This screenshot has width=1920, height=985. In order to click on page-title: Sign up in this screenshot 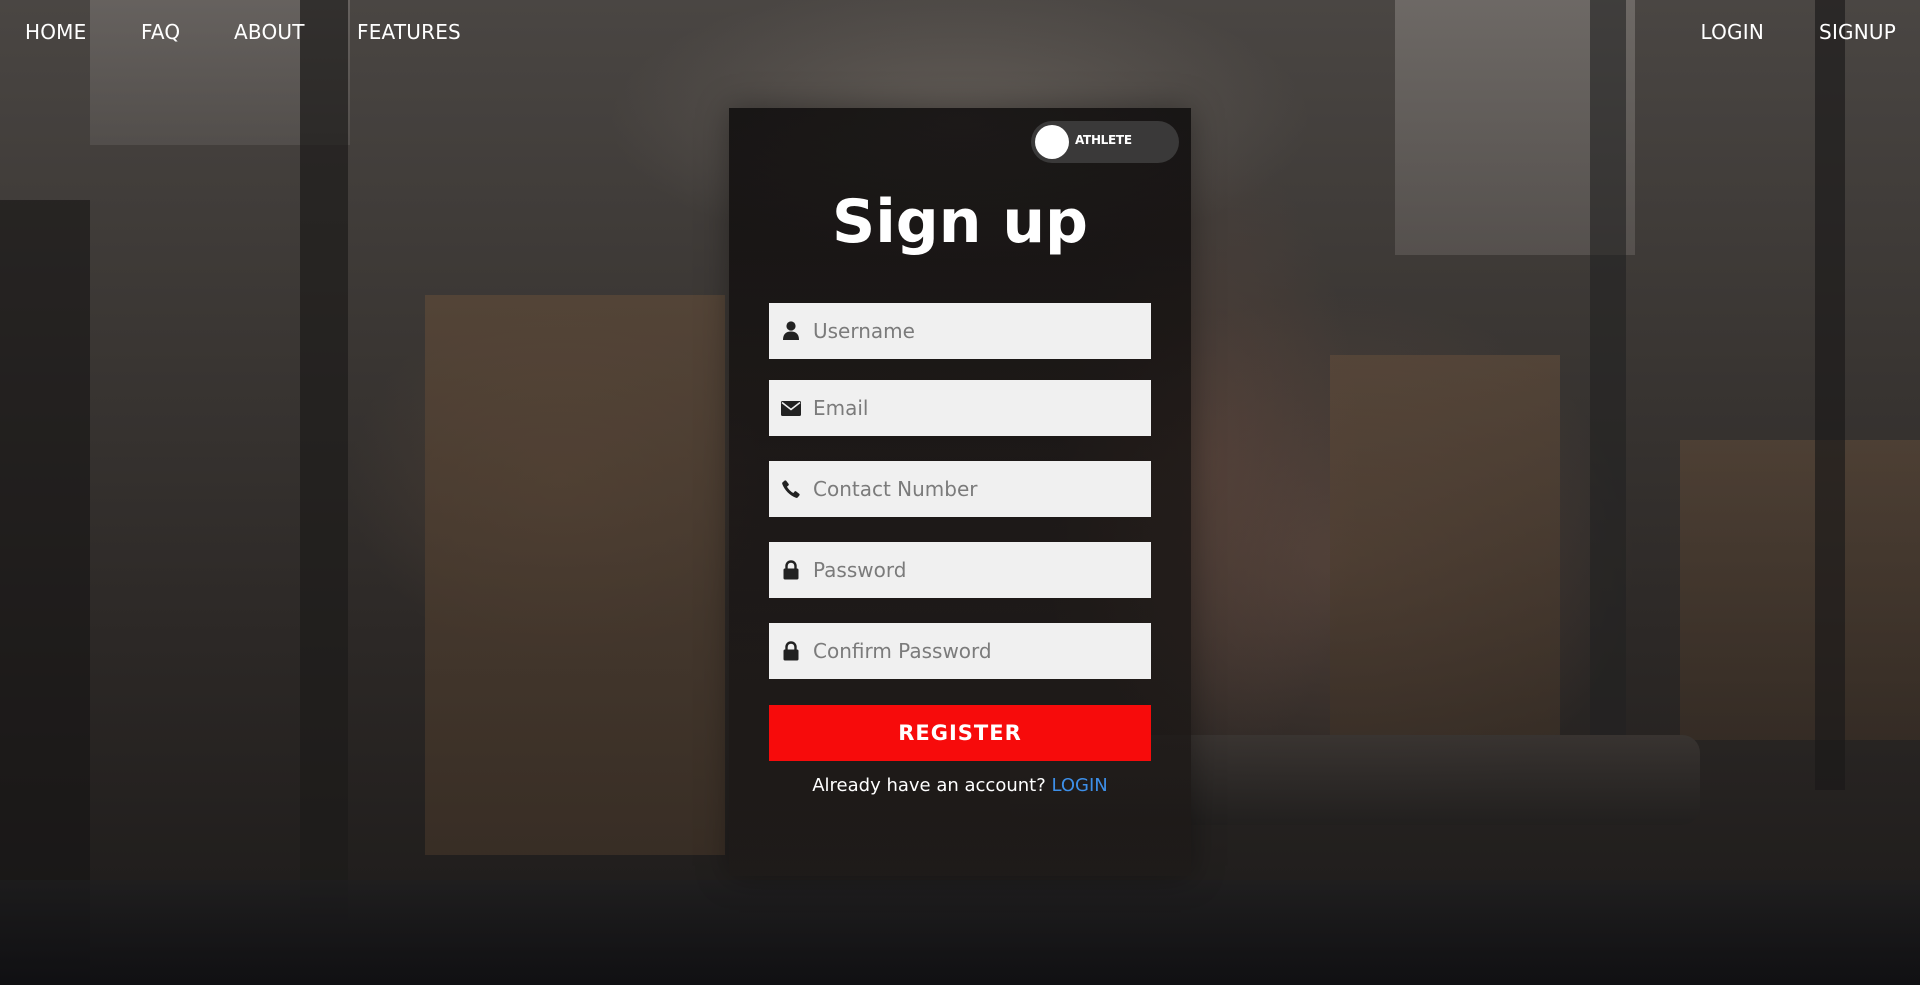, I will do `click(960, 222)`.